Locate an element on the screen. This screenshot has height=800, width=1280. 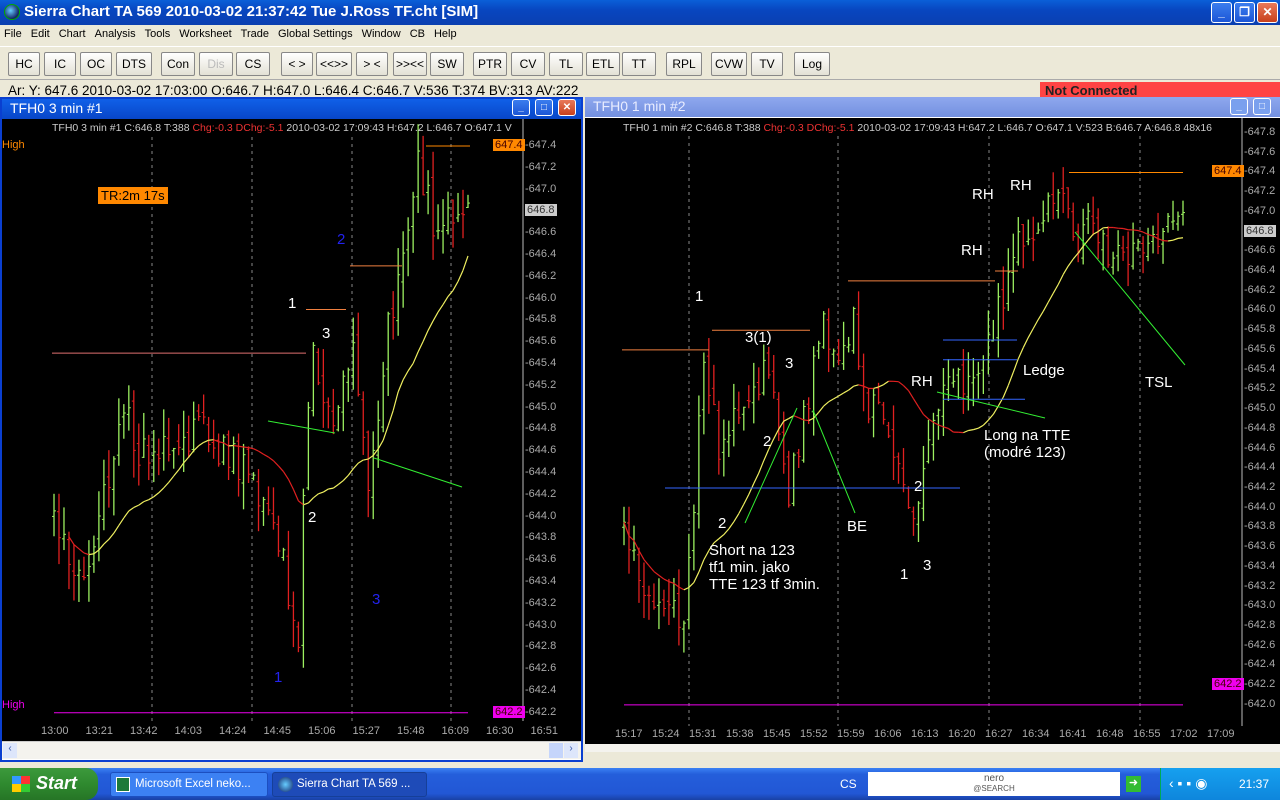
toolbar-button-19: TV is located at coordinates (767, 64).